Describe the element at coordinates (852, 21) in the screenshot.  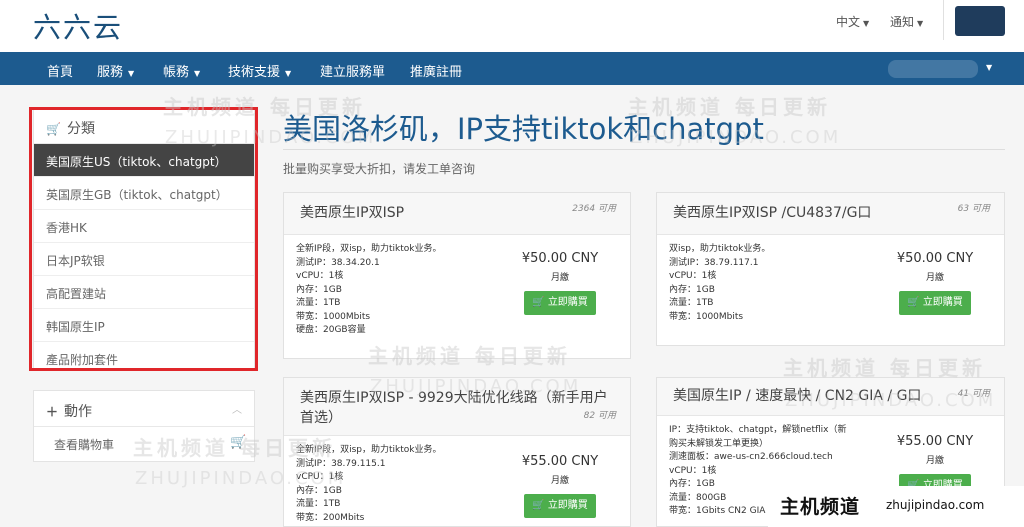
I see `language-selector: 中文 ▼` at that location.